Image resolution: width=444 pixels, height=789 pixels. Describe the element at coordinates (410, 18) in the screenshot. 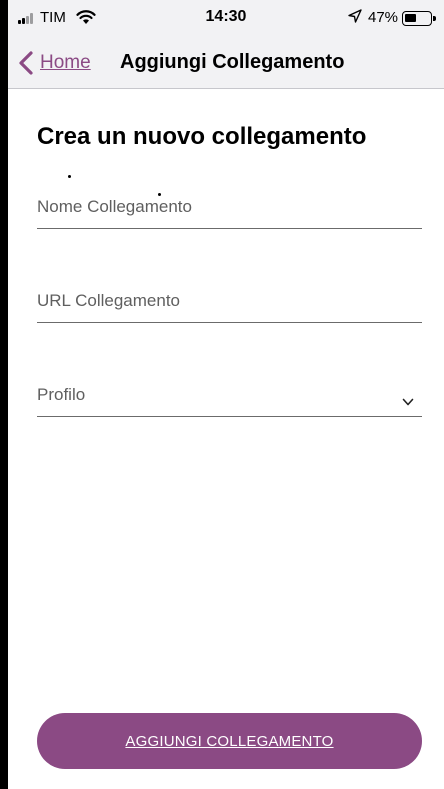

I see `battery-level` at that location.